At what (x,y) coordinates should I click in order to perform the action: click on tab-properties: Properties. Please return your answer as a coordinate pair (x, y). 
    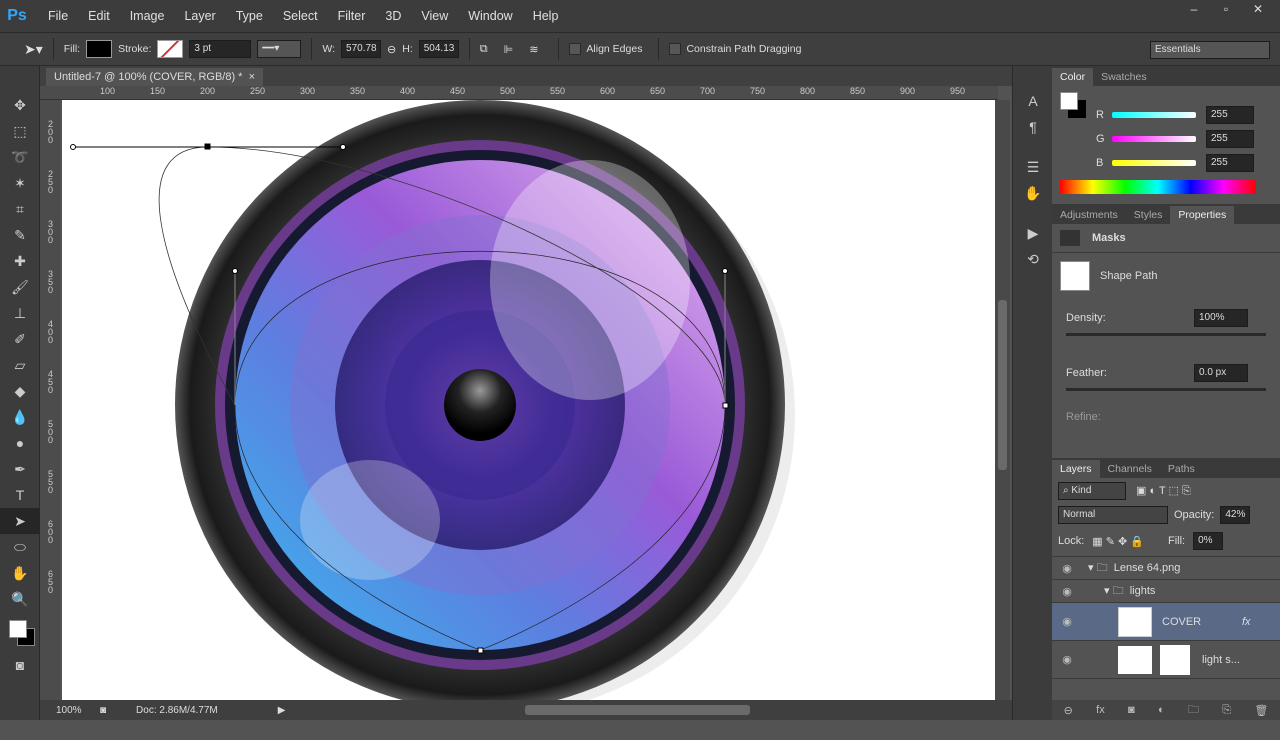
    Looking at the image, I should click on (1202, 215).